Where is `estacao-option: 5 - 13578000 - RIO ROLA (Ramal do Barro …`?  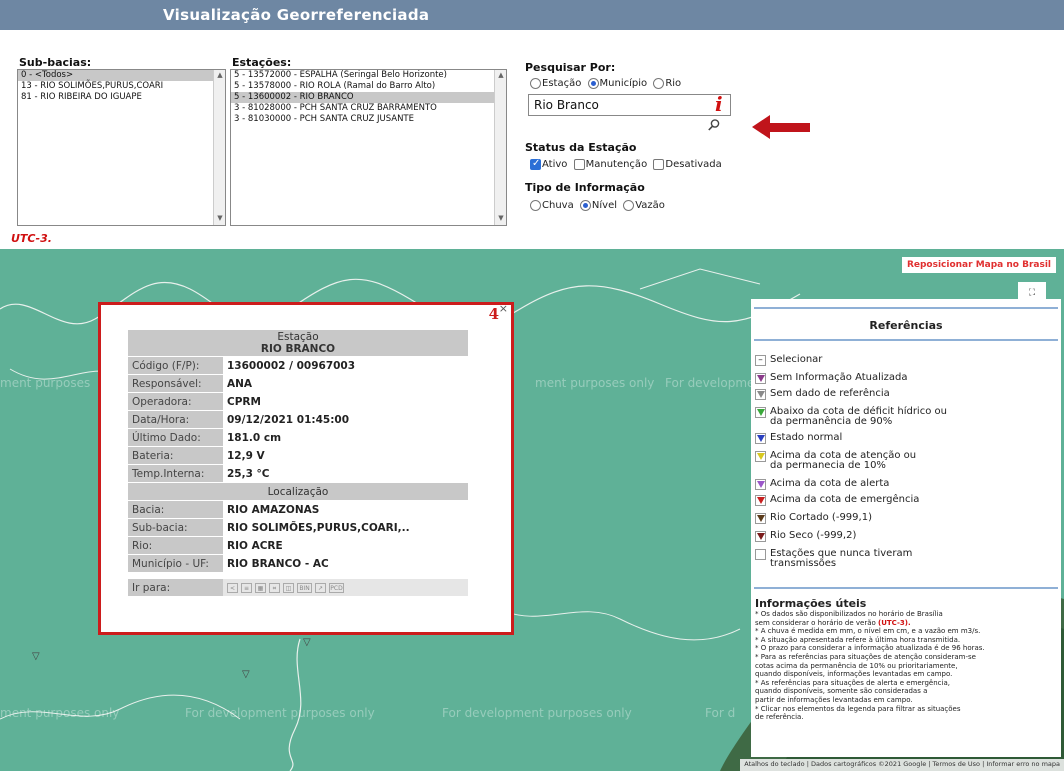 estacao-option: 5 - 13578000 - RIO ROLA (Ramal do Barro … is located at coordinates (368, 86).